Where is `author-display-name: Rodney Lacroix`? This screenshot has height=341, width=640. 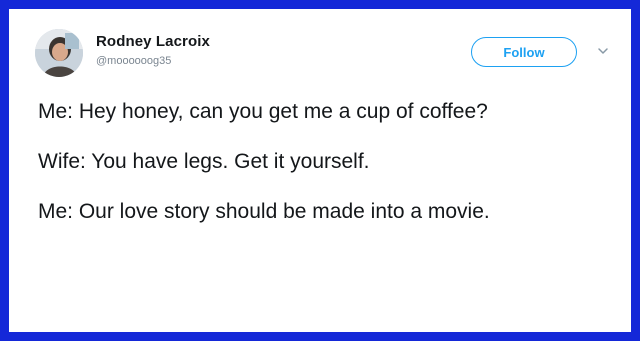
author-display-name: Rodney Lacroix is located at coordinates (153, 41).